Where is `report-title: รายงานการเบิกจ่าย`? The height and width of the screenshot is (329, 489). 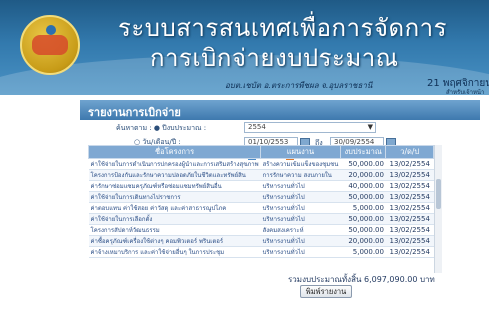
report-title: รายงานการเบิกจ่าย is located at coordinates (134, 112).